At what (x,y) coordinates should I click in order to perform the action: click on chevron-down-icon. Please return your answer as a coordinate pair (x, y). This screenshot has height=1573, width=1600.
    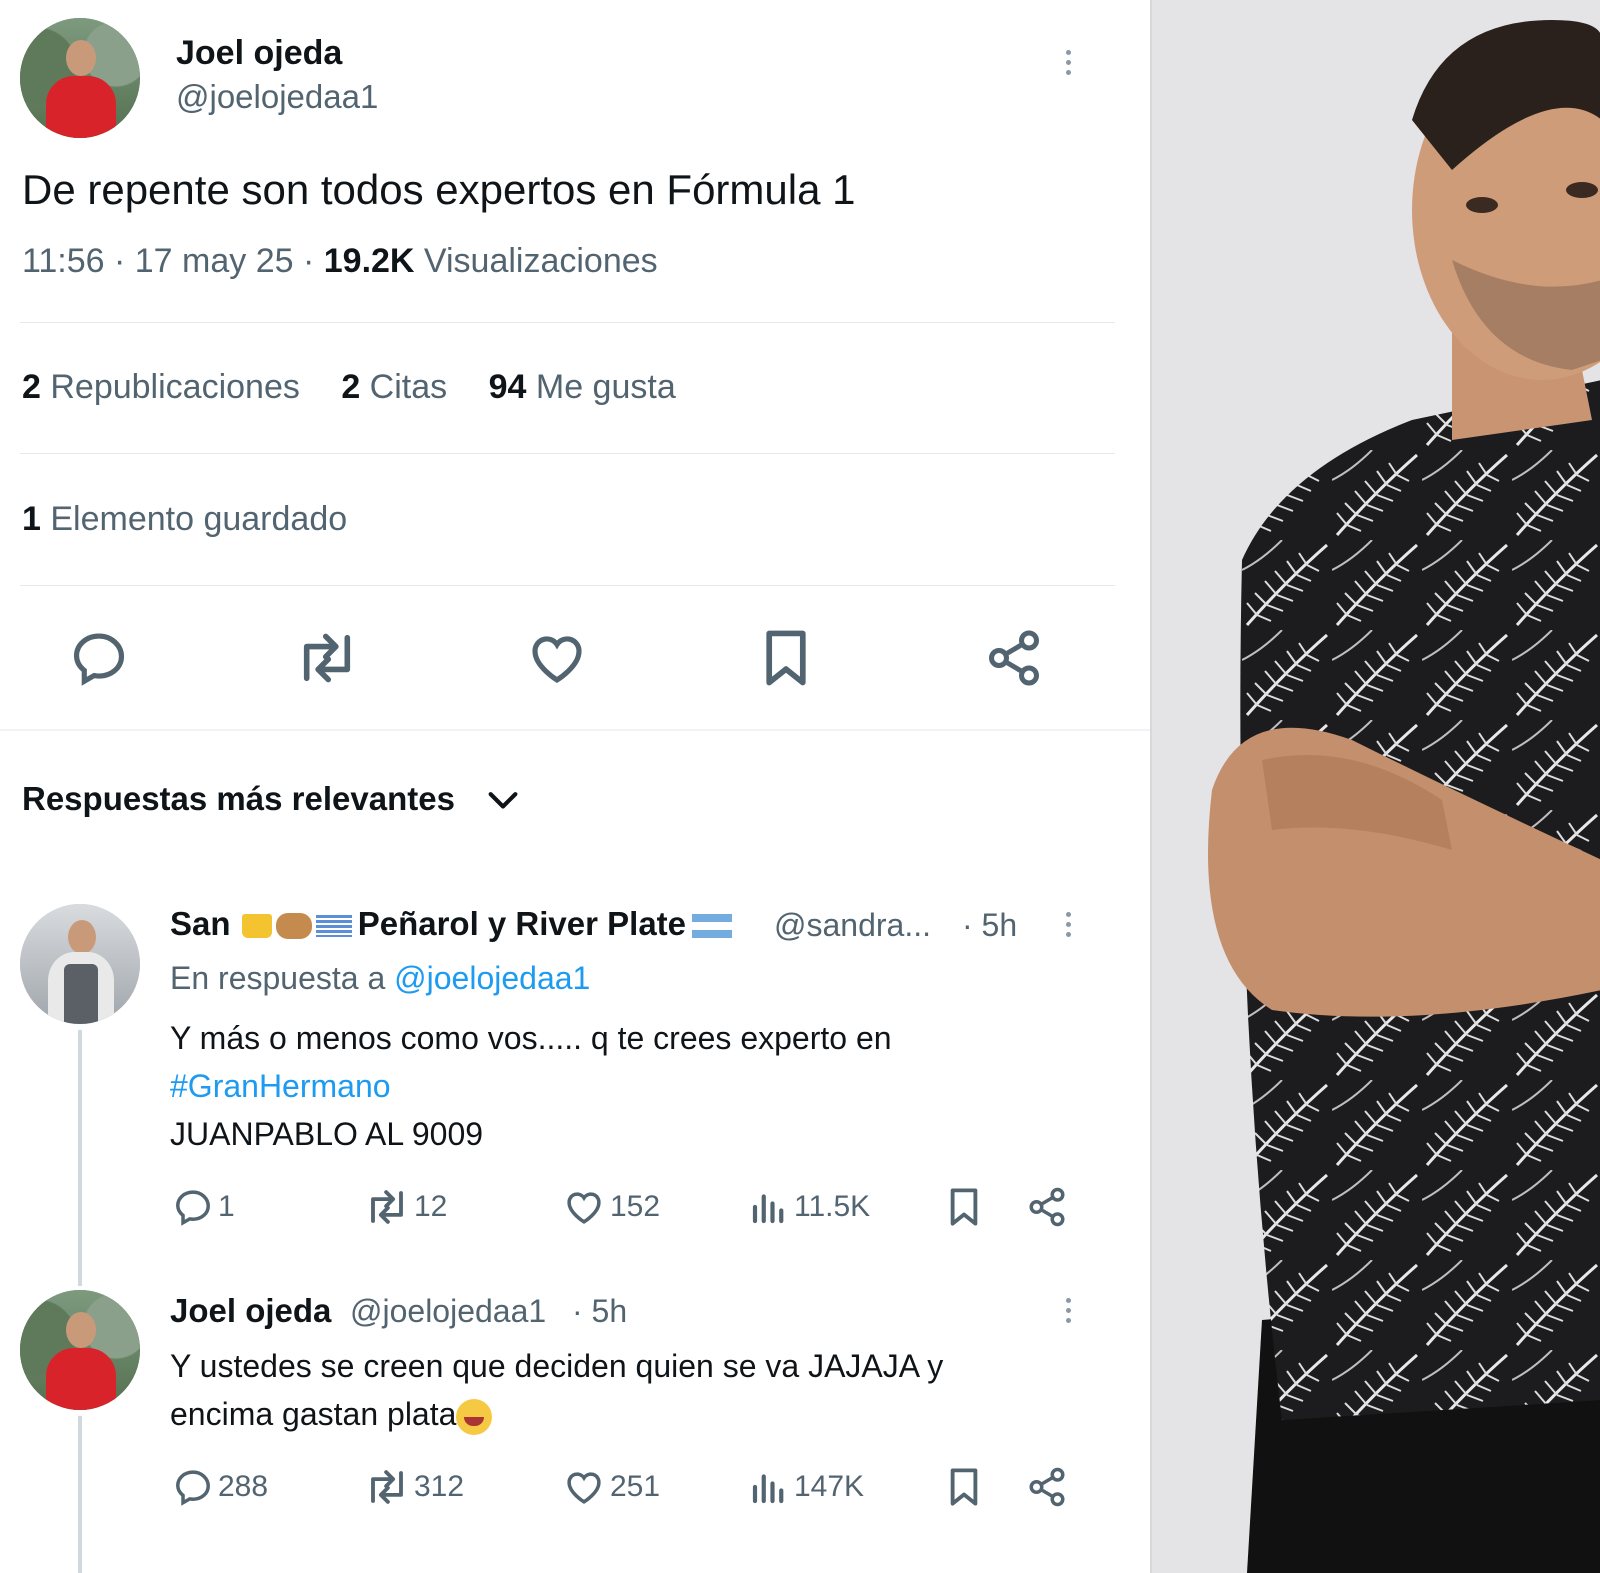
    Looking at the image, I should click on (503, 801).